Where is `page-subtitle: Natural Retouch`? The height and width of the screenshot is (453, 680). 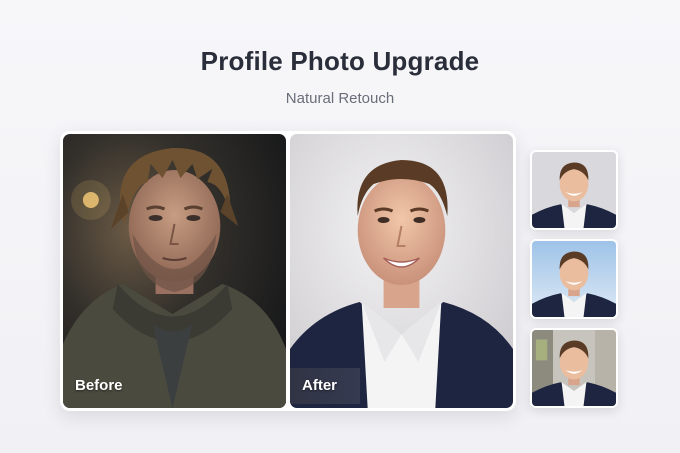
page-subtitle: Natural Retouch is located at coordinates (340, 98).